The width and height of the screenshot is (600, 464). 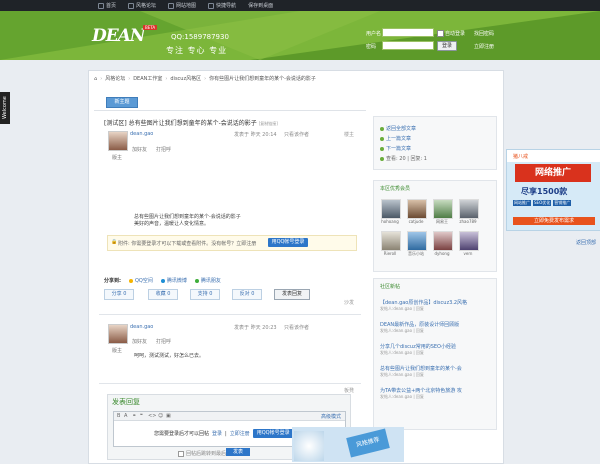 What do you see at coordinates (207, 280) in the screenshot?
I see `share-tencent-friend: 腾讯朋友` at bounding box center [207, 280].